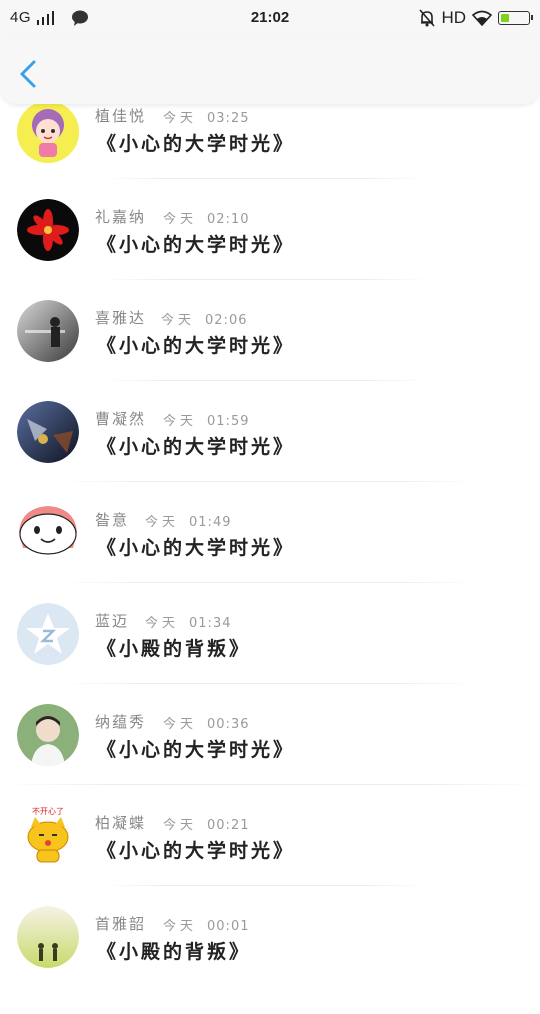 The width and height of the screenshot is (540, 1014). What do you see at coordinates (121, 722) in the screenshot?
I see `sender-name: 纳蕴秀` at bounding box center [121, 722].